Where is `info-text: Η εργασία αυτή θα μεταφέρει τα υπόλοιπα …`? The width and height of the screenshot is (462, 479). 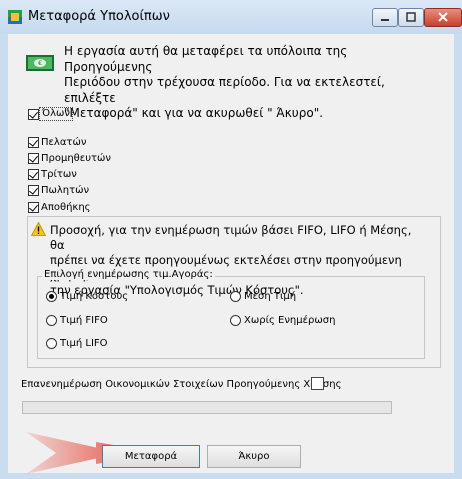 info-text: Η εργασία αυτή θα μεταφέρει τα υπόλοιπα … is located at coordinates (234, 83).